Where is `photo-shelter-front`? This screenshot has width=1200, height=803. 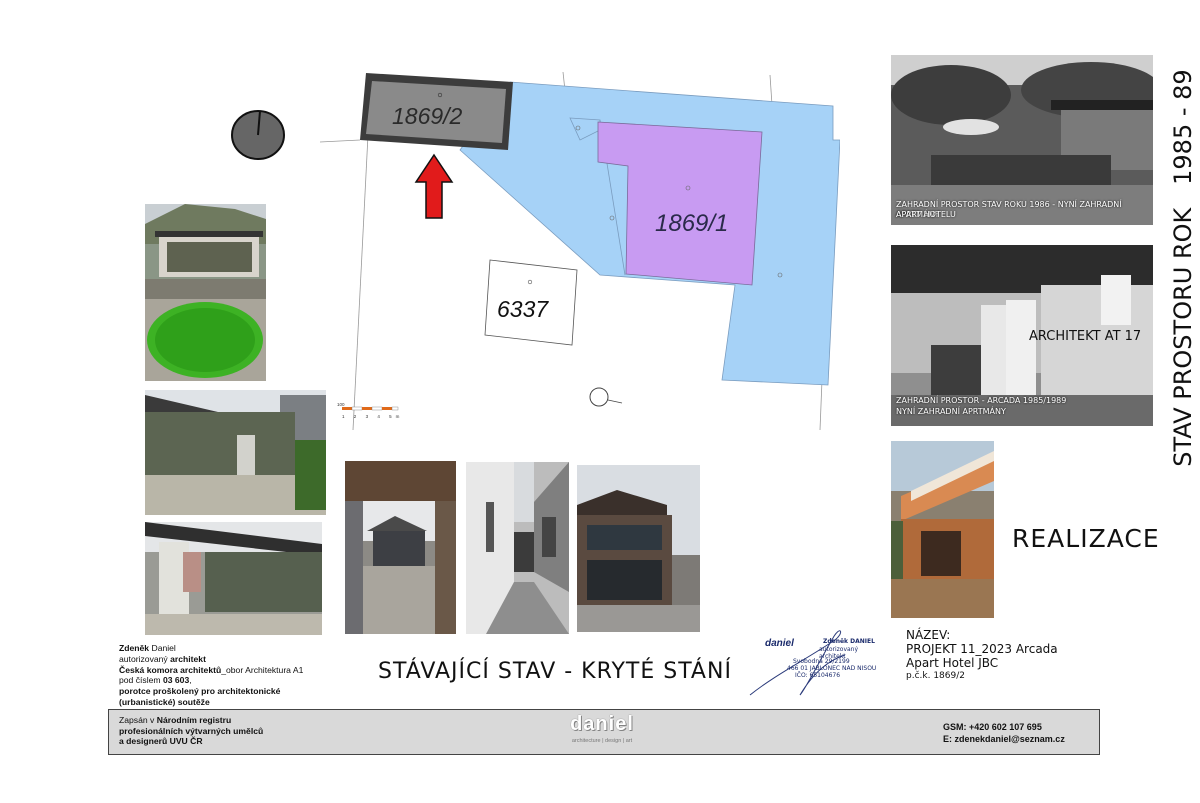
photo-shelter-front is located at coordinates (233, 578).